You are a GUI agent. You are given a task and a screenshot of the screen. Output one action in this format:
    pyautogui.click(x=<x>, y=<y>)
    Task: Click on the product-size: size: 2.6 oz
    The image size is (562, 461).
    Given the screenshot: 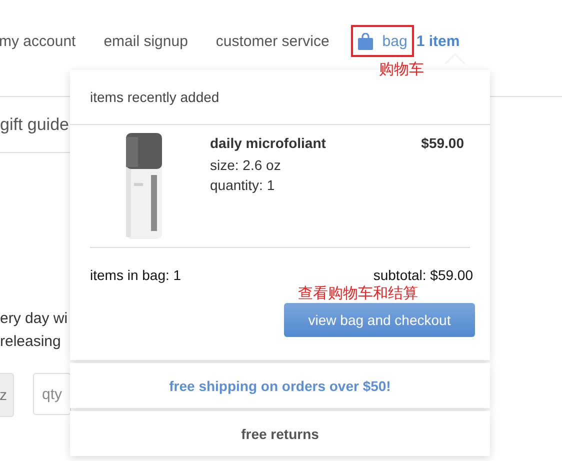 What is the action you would take?
    pyautogui.click(x=246, y=165)
    